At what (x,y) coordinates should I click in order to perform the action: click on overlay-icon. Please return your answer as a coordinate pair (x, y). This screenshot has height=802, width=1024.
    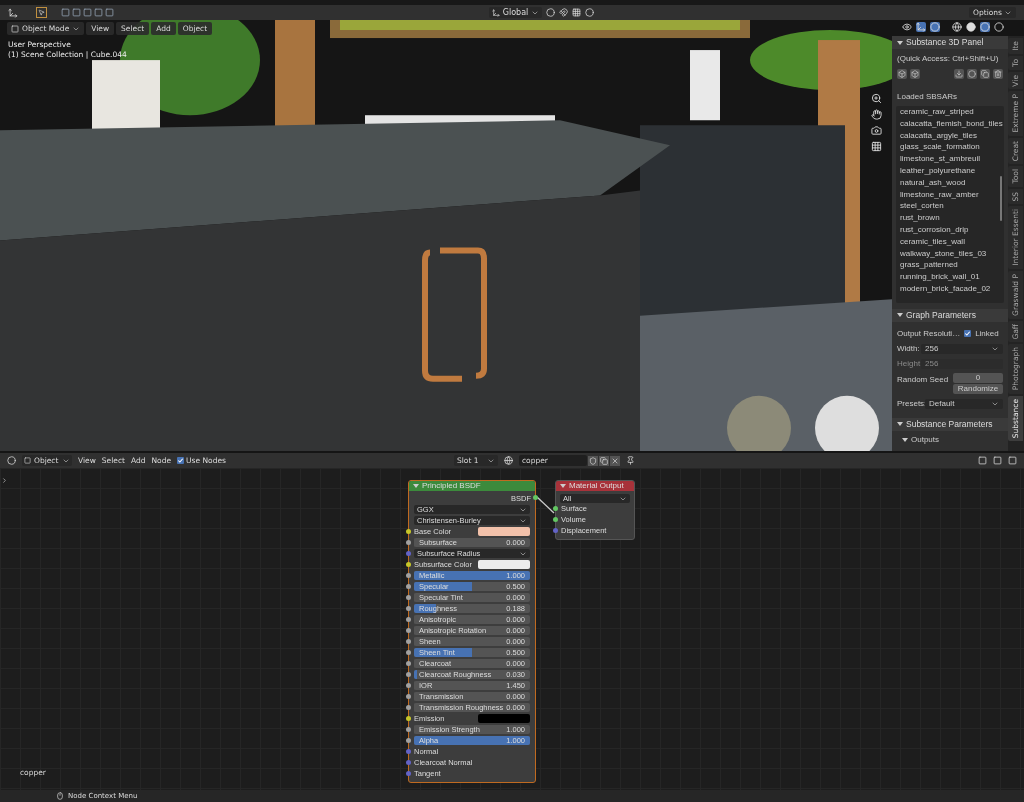
    Looking at the image, I should click on (935, 27).